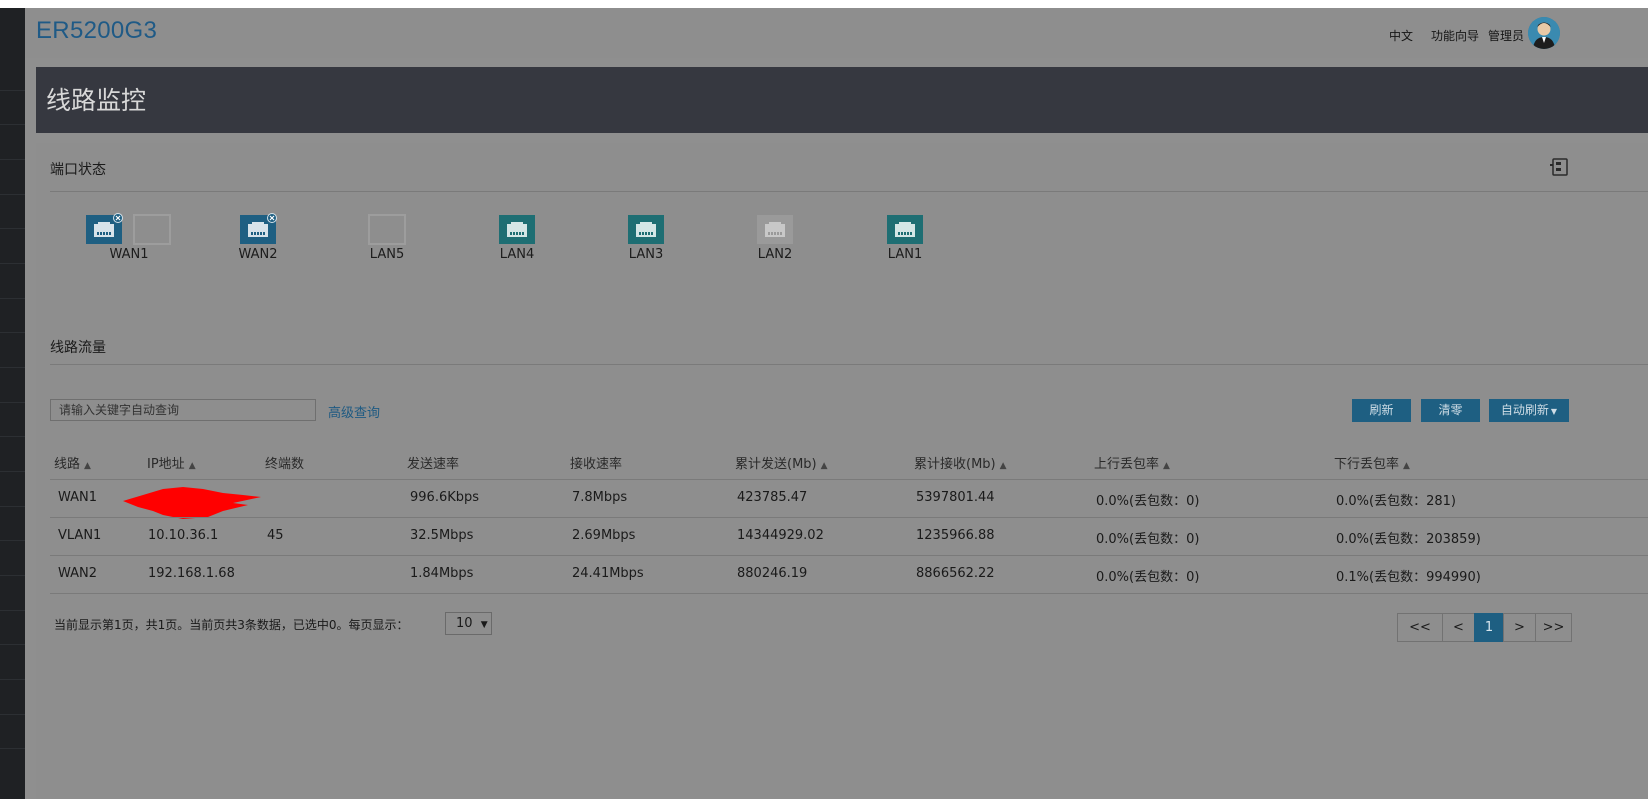 Image resolution: width=1648 pixels, height=799 pixels. What do you see at coordinates (231, 625) in the screenshot?
I see `pagination-summary: 当前显示第1页，共1页。当前页共3条数据，已选中0。每页显示：` at bounding box center [231, 625].